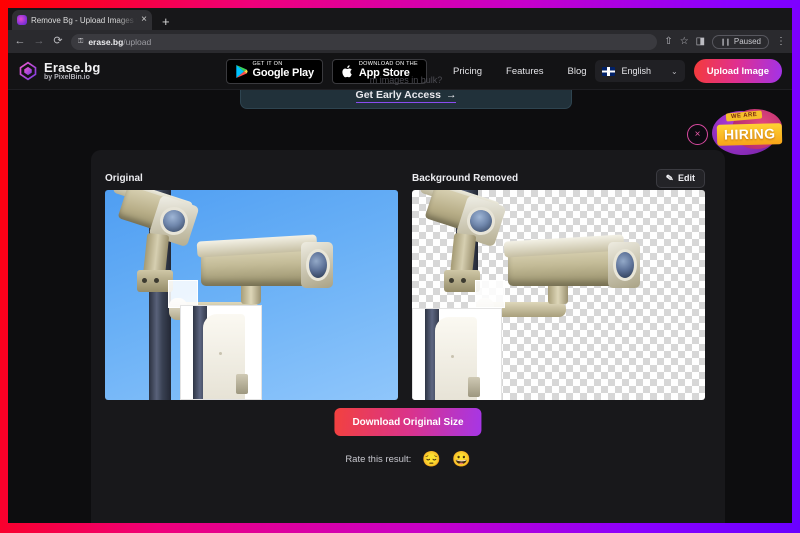  Describe the element at coordinates (674, 71) in the screenshot. I see `chevron-down-icon: ⌄` at that location.